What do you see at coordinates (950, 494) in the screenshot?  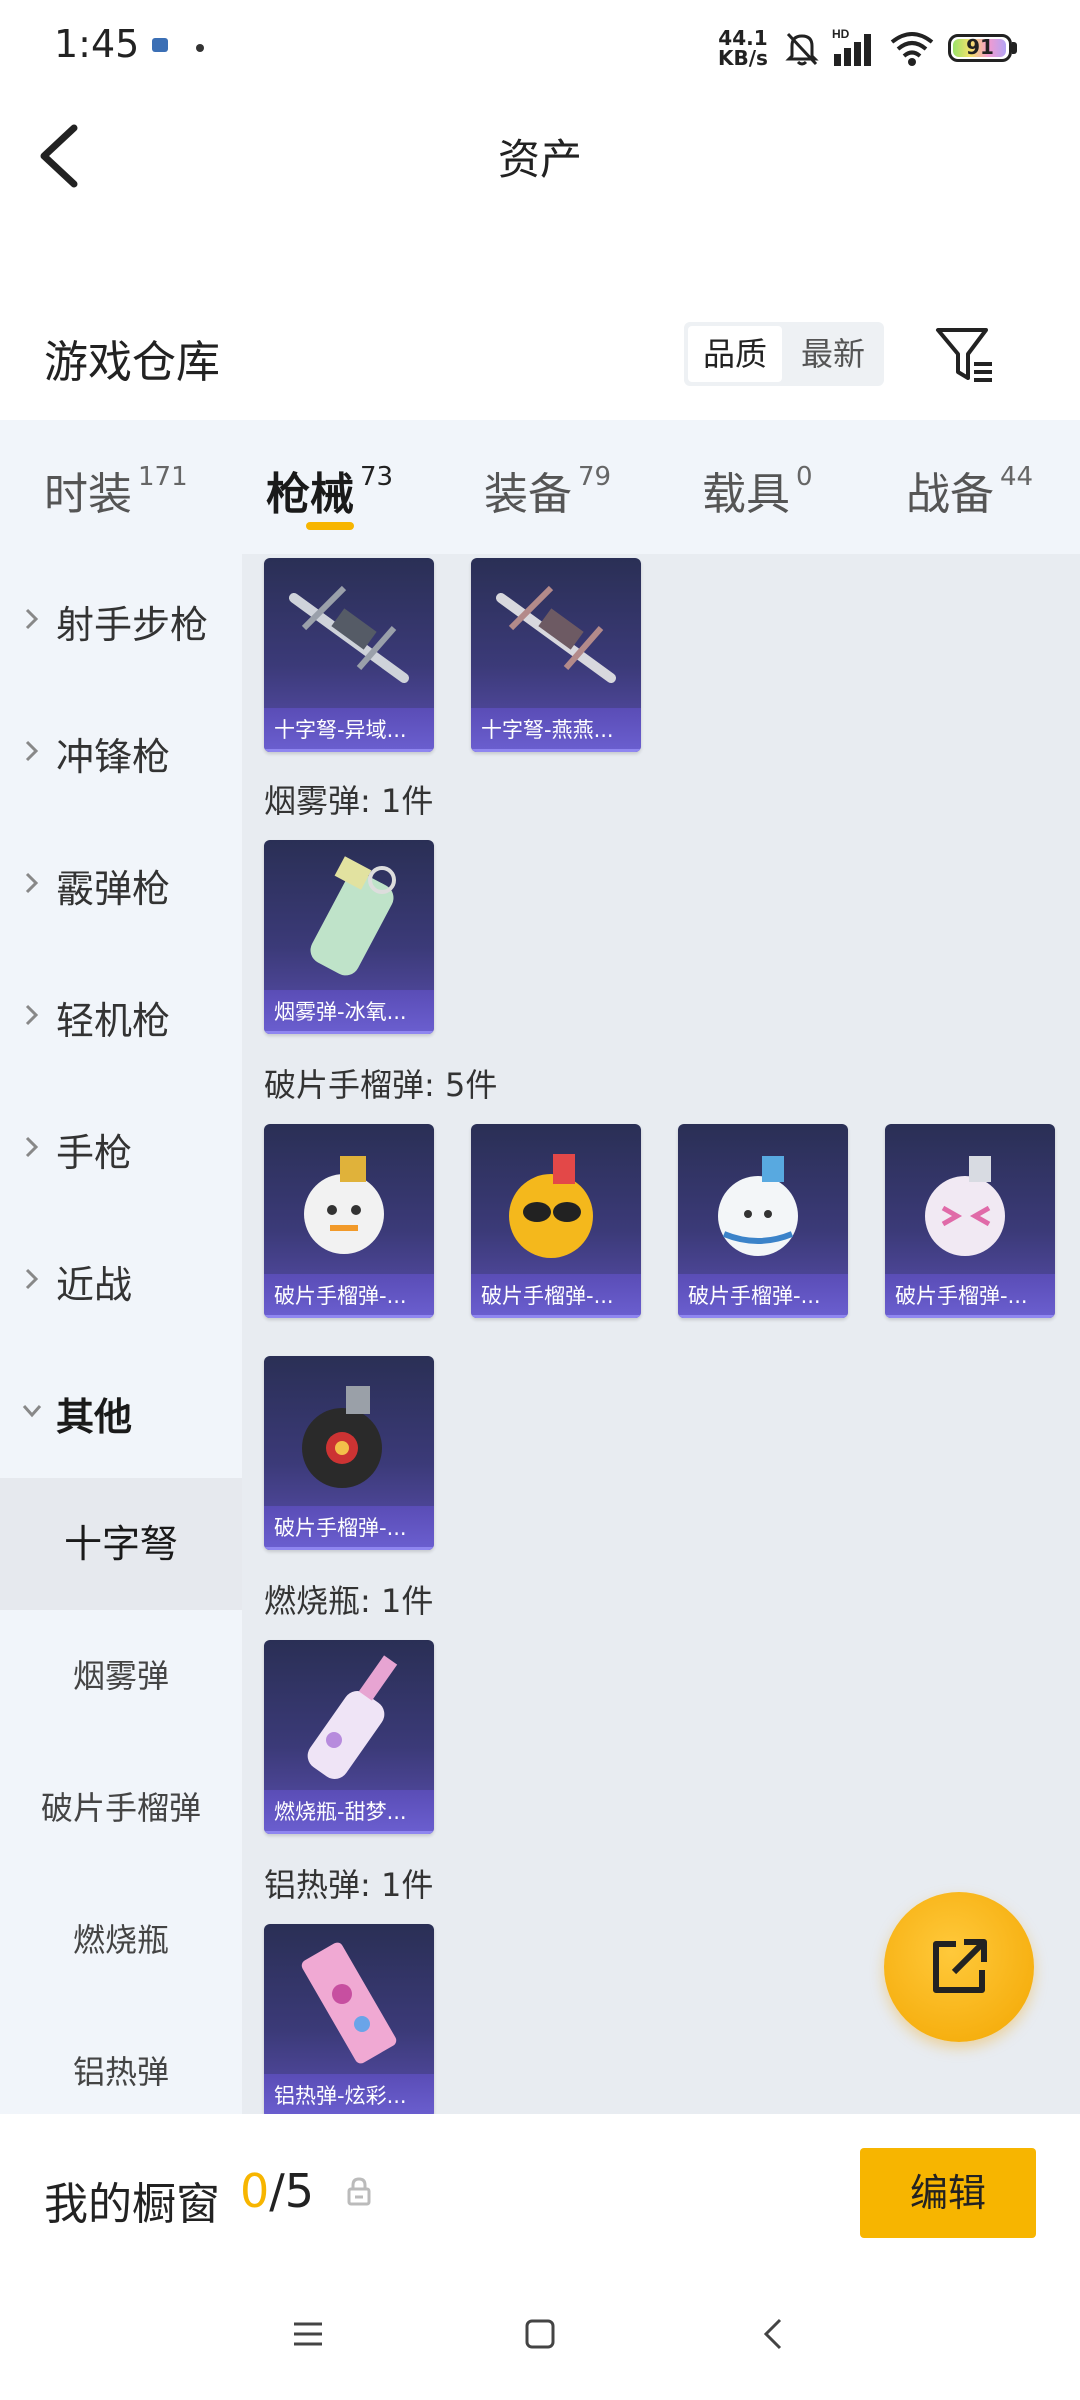 I see `tab-label: 战备` at bounding box center [950, 494].